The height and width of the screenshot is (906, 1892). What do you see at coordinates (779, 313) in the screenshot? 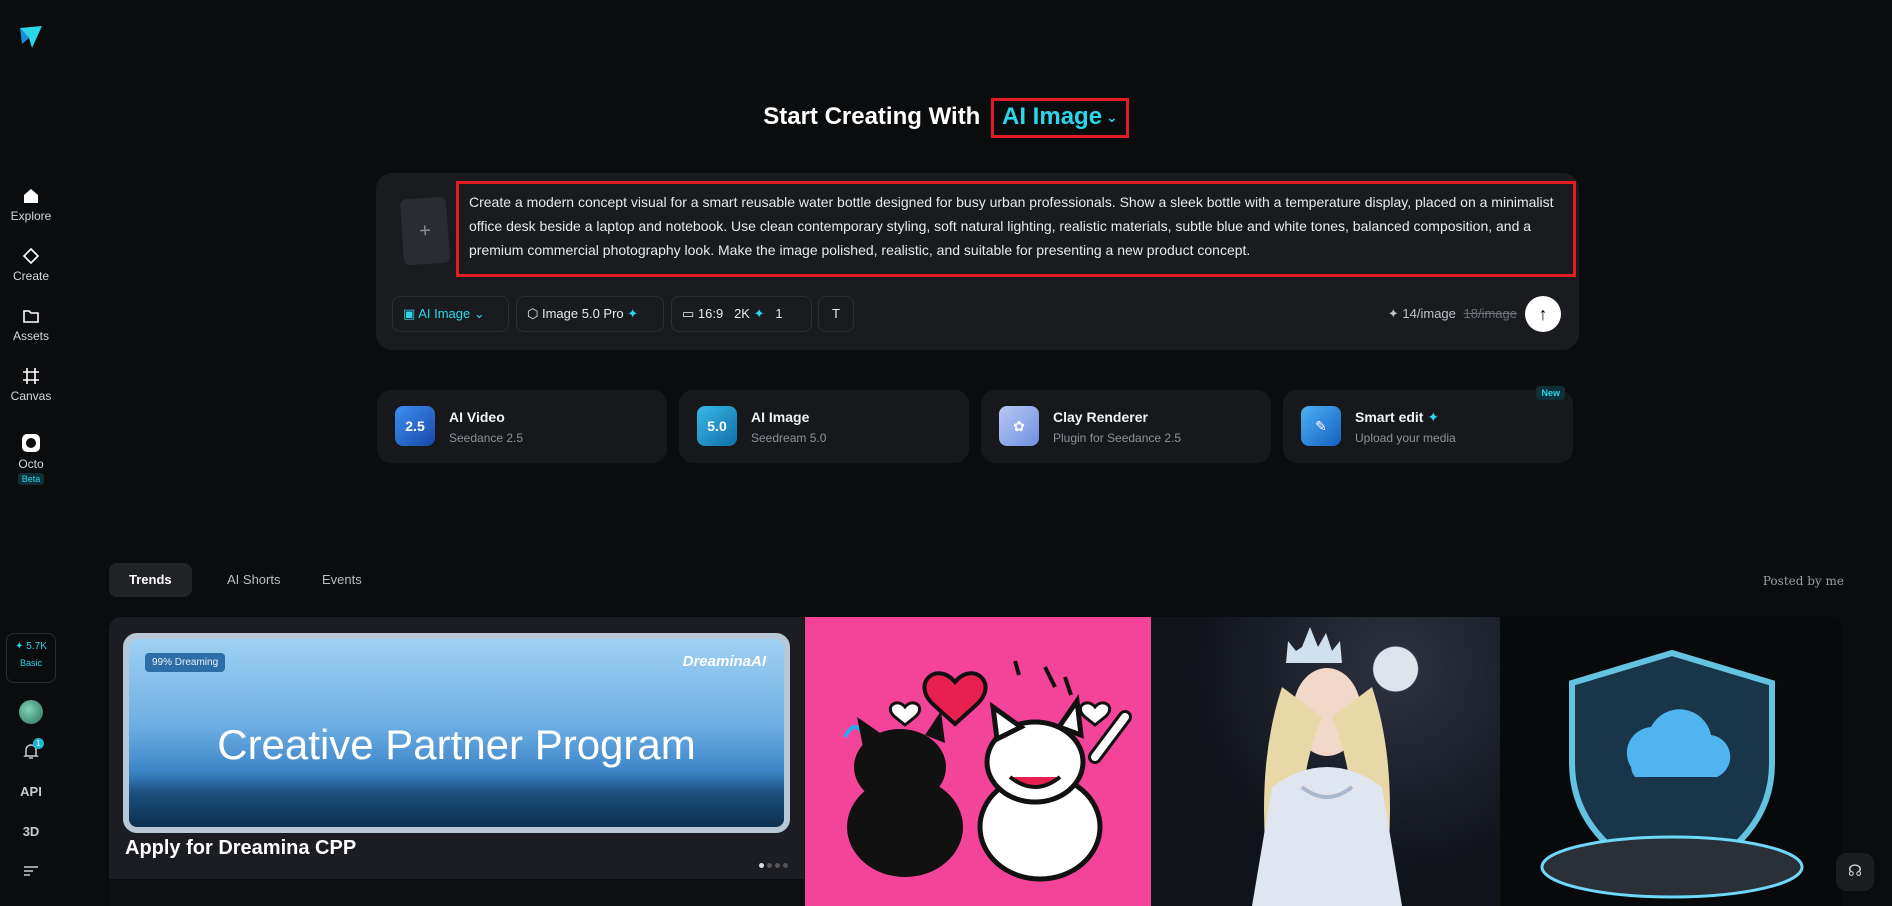
I see `image-count-label: 1` at bounding box center [779, 313].